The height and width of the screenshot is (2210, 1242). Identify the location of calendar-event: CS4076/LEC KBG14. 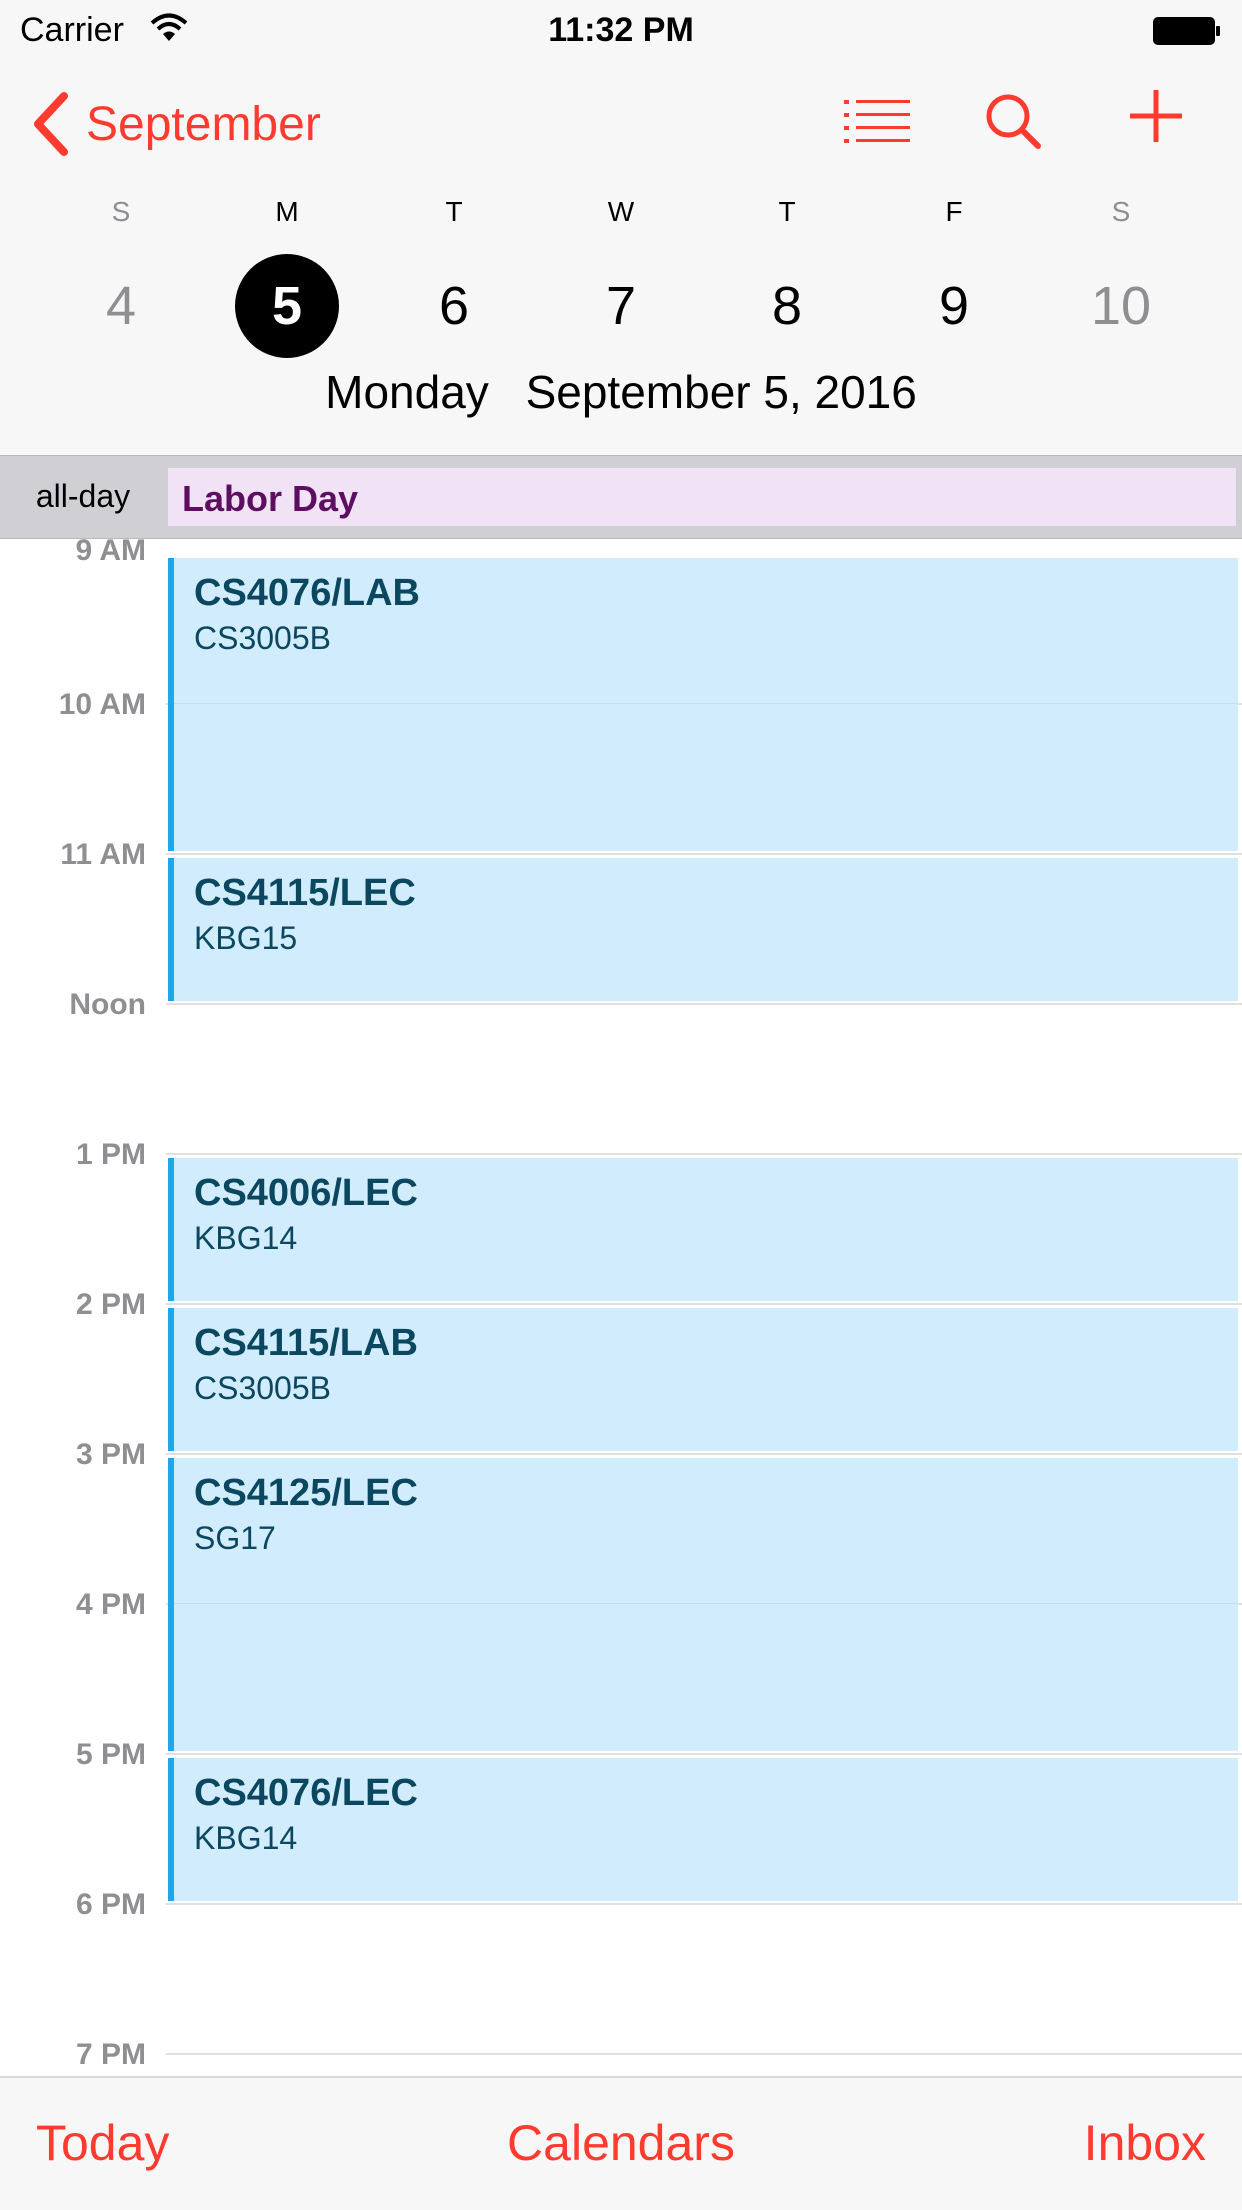
(703, 1829).